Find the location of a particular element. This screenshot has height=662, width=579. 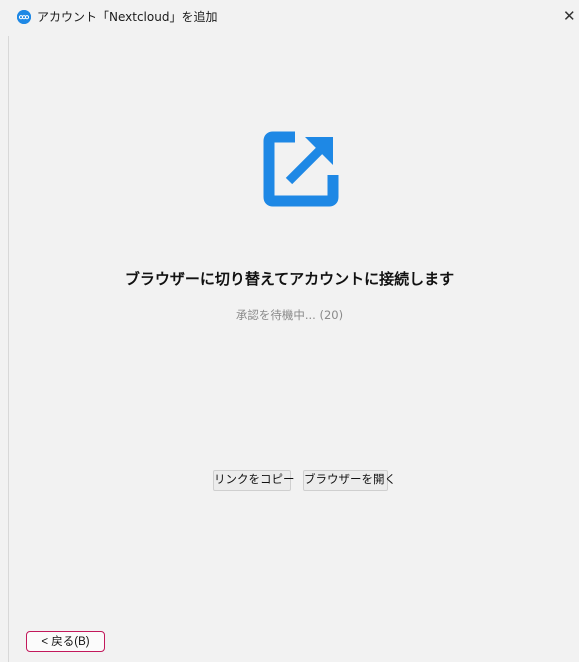

window-title: アカウント「Nextcloud」を追加 is located at coordinates (127, 17).